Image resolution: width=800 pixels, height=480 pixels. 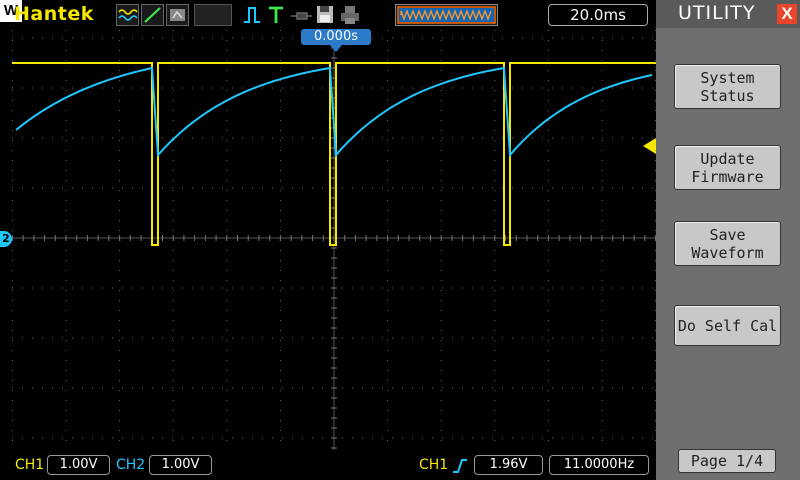 I want to click on menu-button-label: System, so click(x=727, y=77).